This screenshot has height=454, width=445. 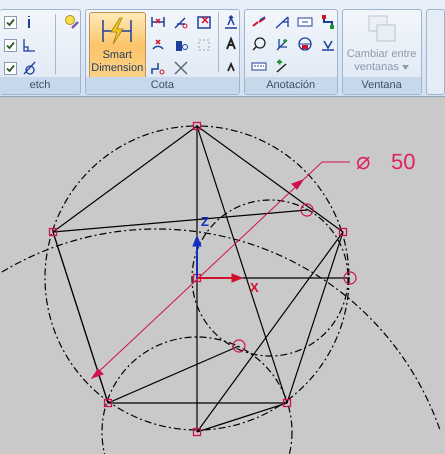 I want to click on diameter-symbol: ⌀, so click(x=363, y=161).